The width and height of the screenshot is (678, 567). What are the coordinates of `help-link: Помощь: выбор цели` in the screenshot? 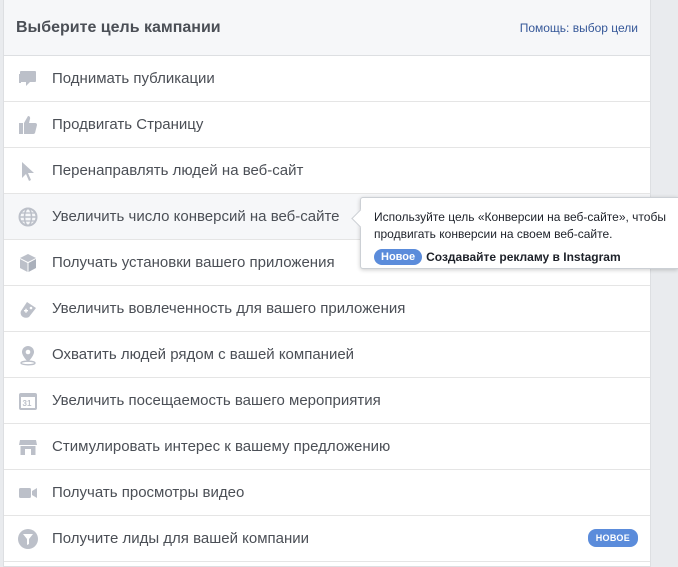 It's located at (579, 28).